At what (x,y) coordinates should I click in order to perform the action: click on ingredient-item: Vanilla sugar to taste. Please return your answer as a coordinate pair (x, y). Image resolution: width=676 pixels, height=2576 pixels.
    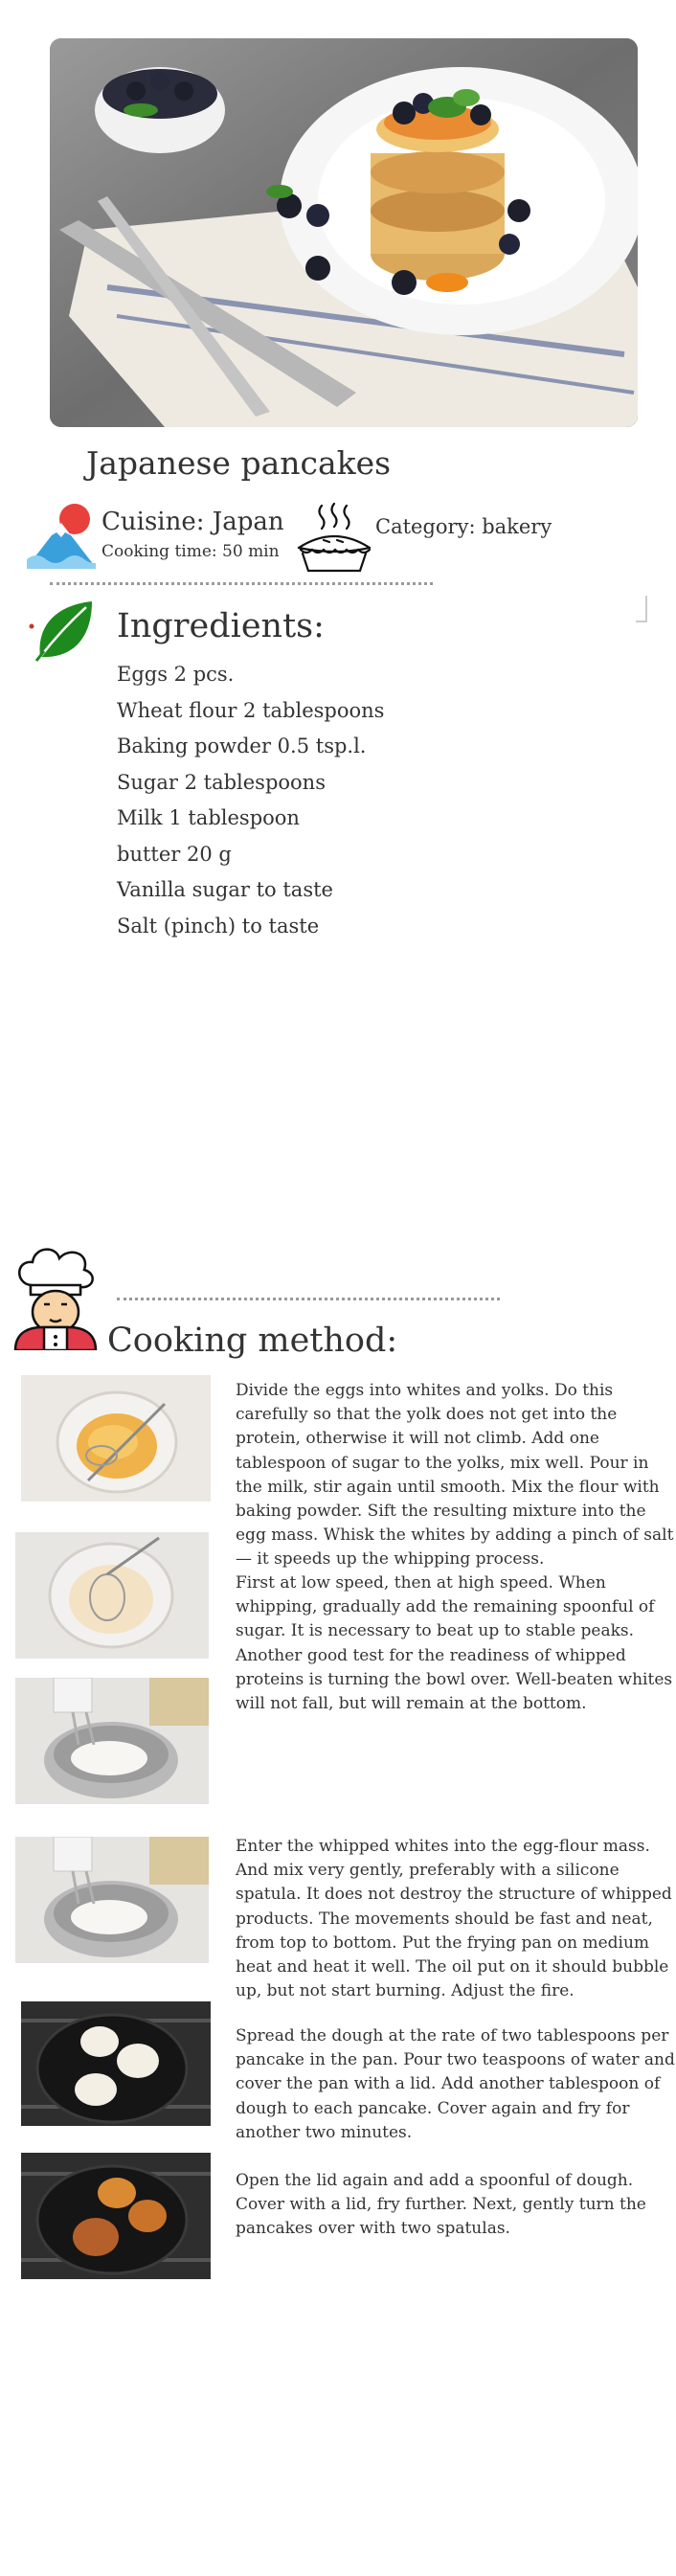
    Looking at the image, I should click on (225, 889).